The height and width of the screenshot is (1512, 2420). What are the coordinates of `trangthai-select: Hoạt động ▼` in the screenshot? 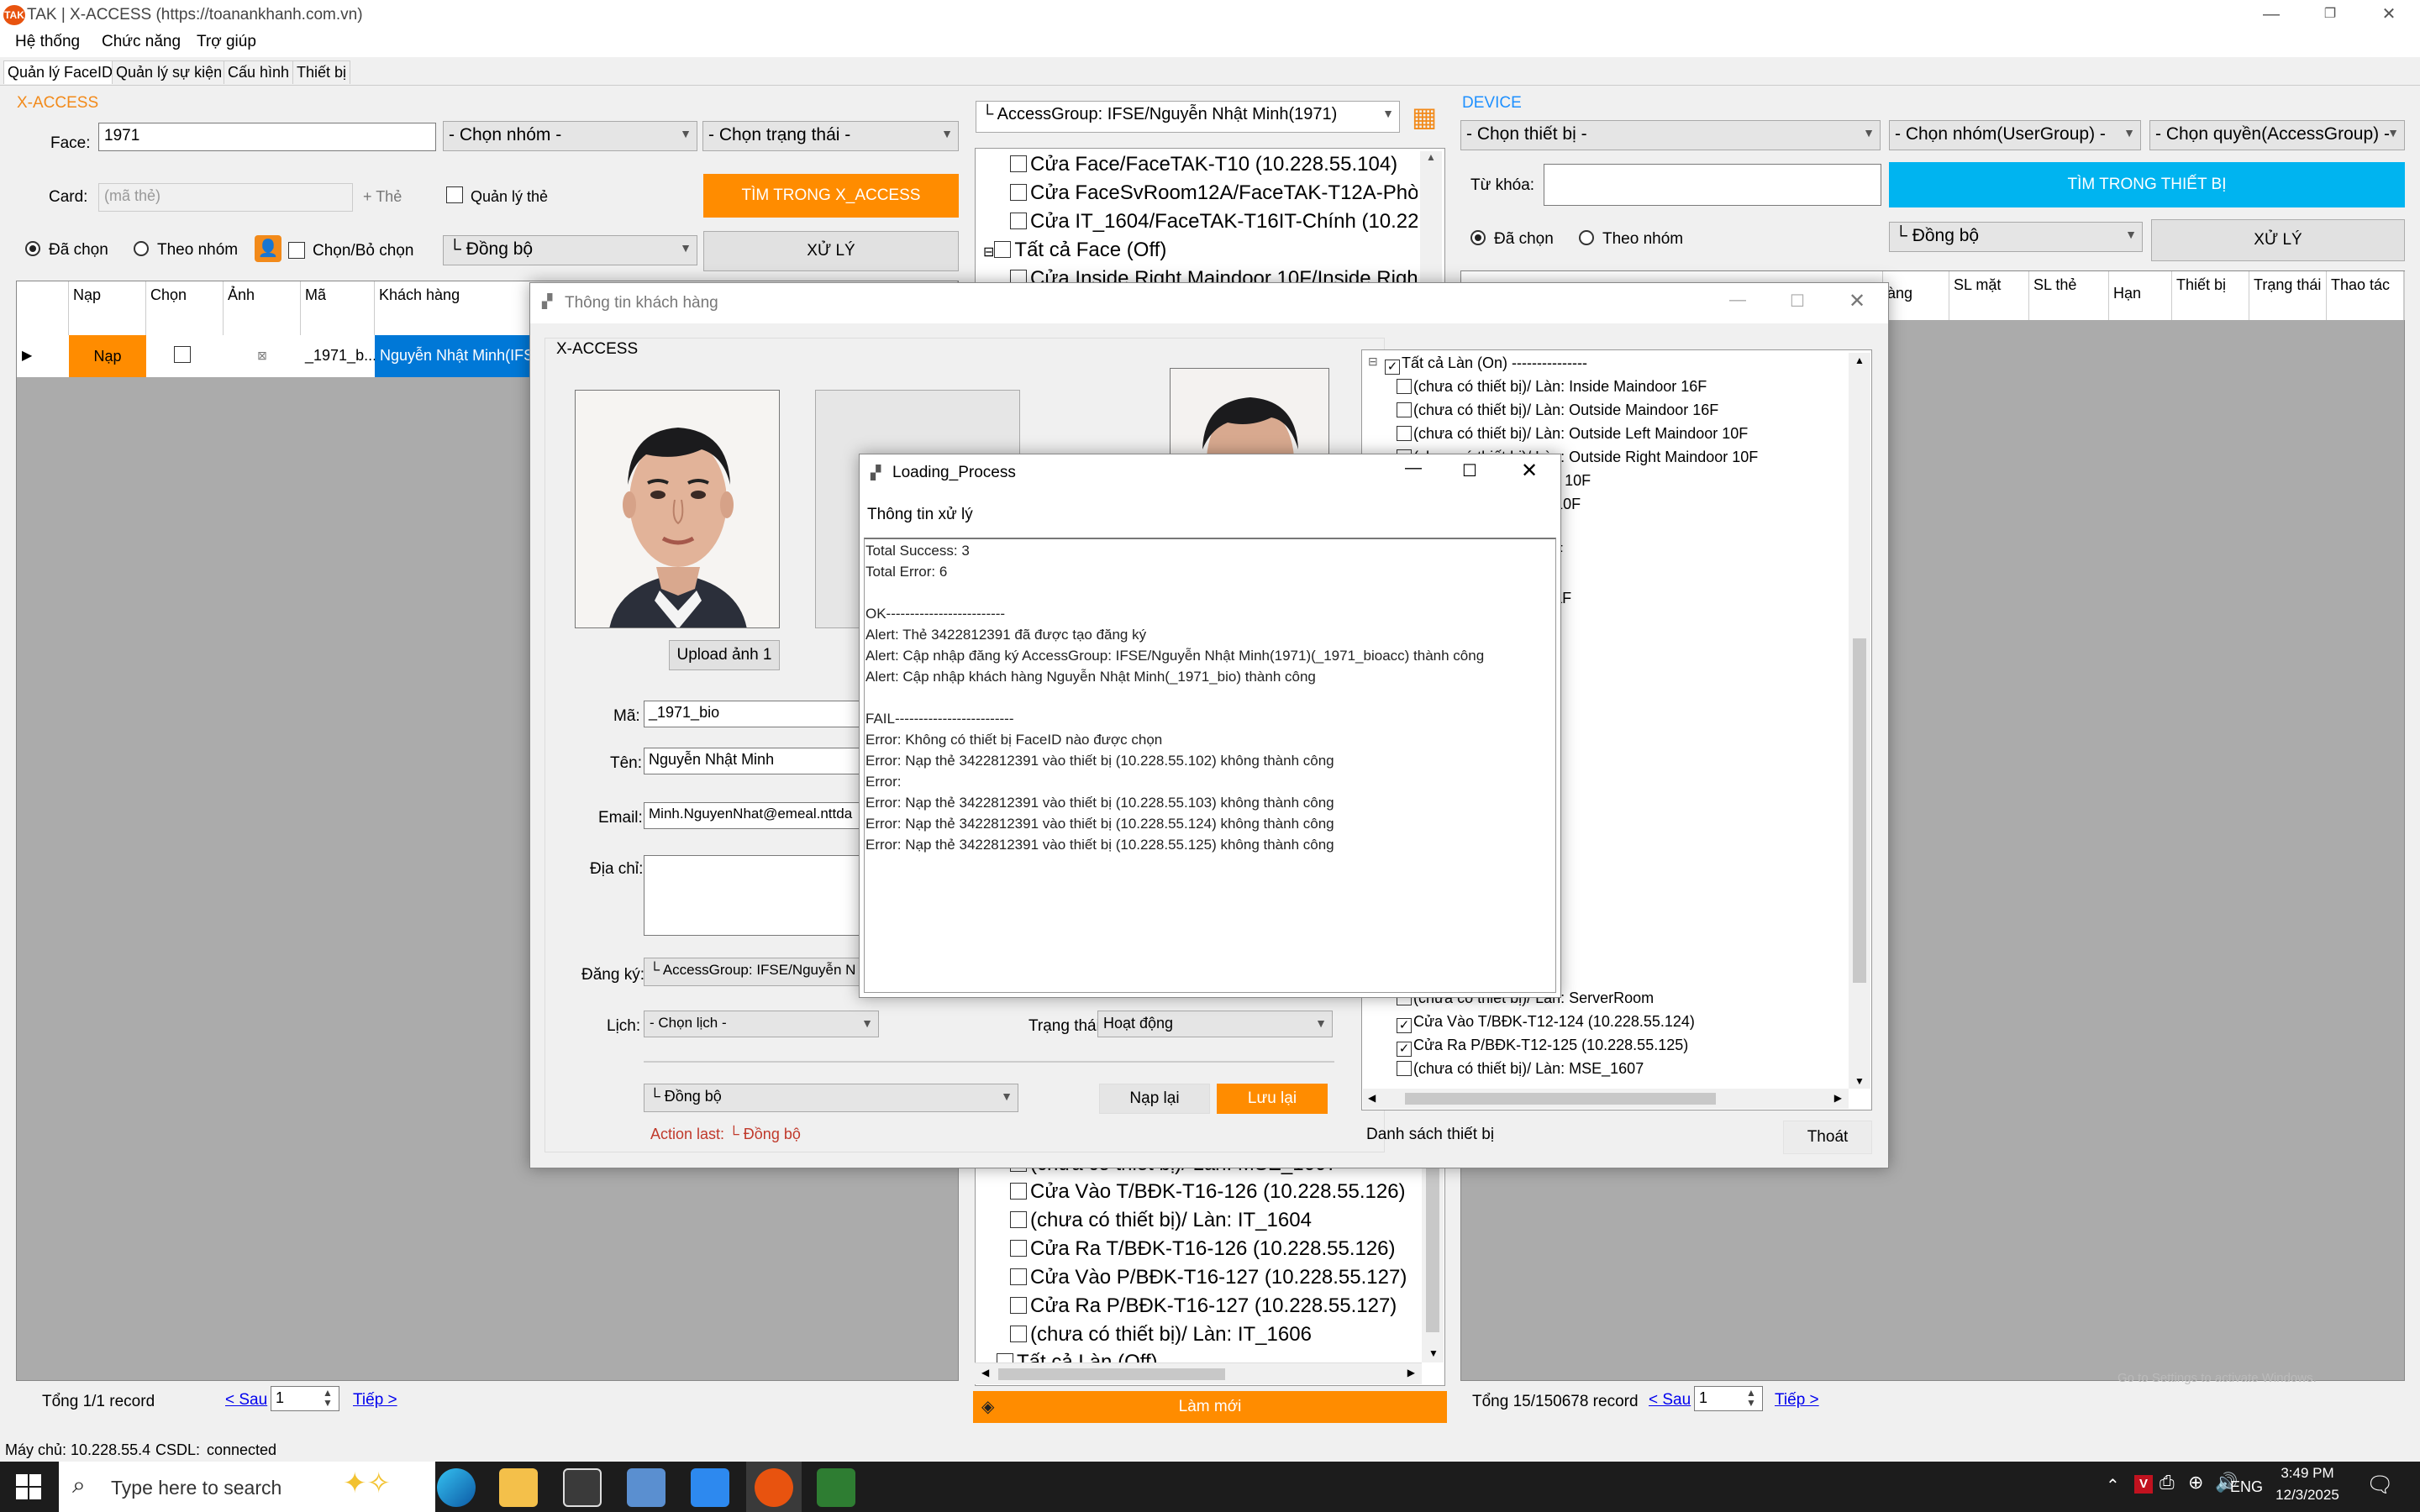 It's located at (1215, 1024).